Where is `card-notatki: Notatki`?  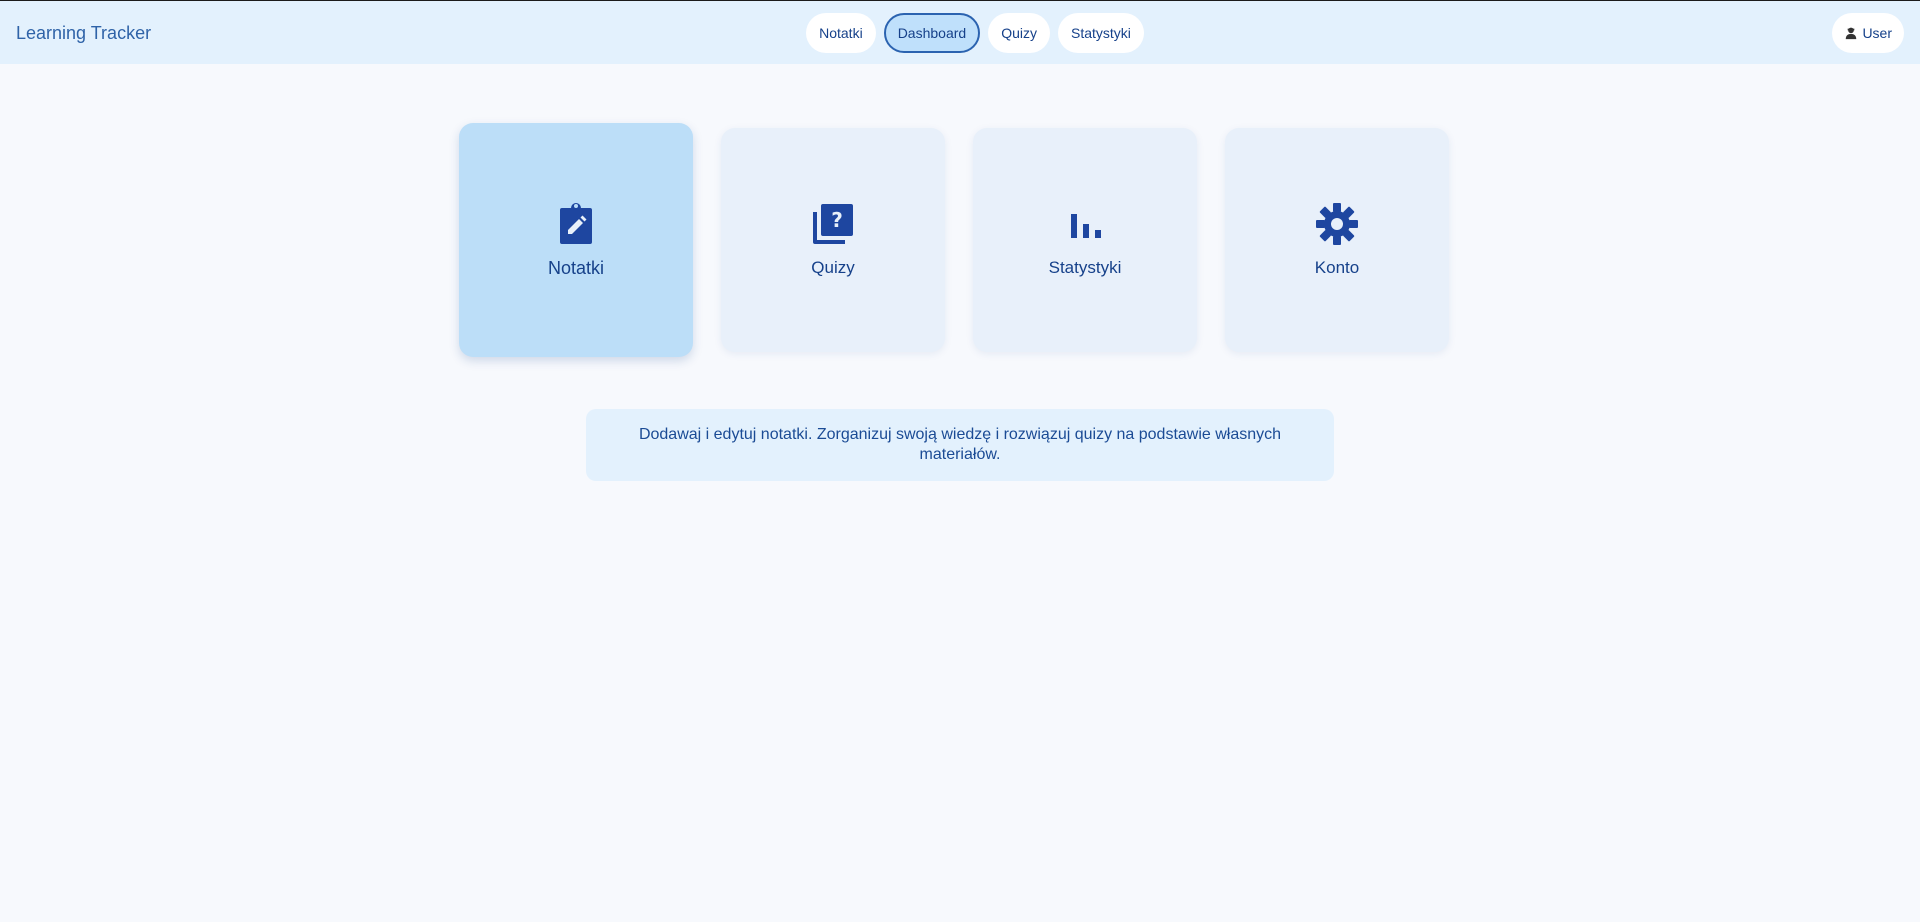
card-notatki: Notatki is located at coordinates (576, 240).